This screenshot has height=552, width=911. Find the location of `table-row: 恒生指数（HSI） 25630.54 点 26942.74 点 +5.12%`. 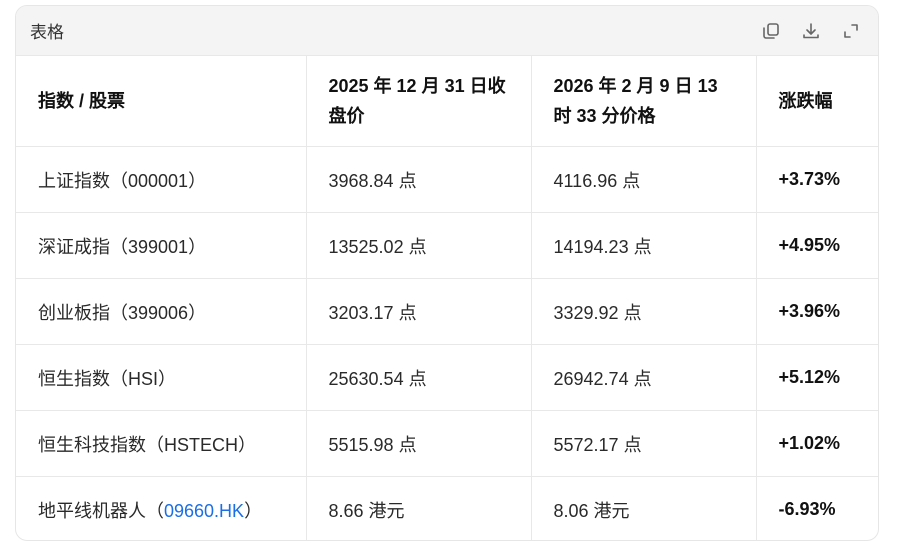

table-row: 恒生指数（HSI） 25630.54 点 26942.74 点 +5.12% is located at coordinates (447, 377).